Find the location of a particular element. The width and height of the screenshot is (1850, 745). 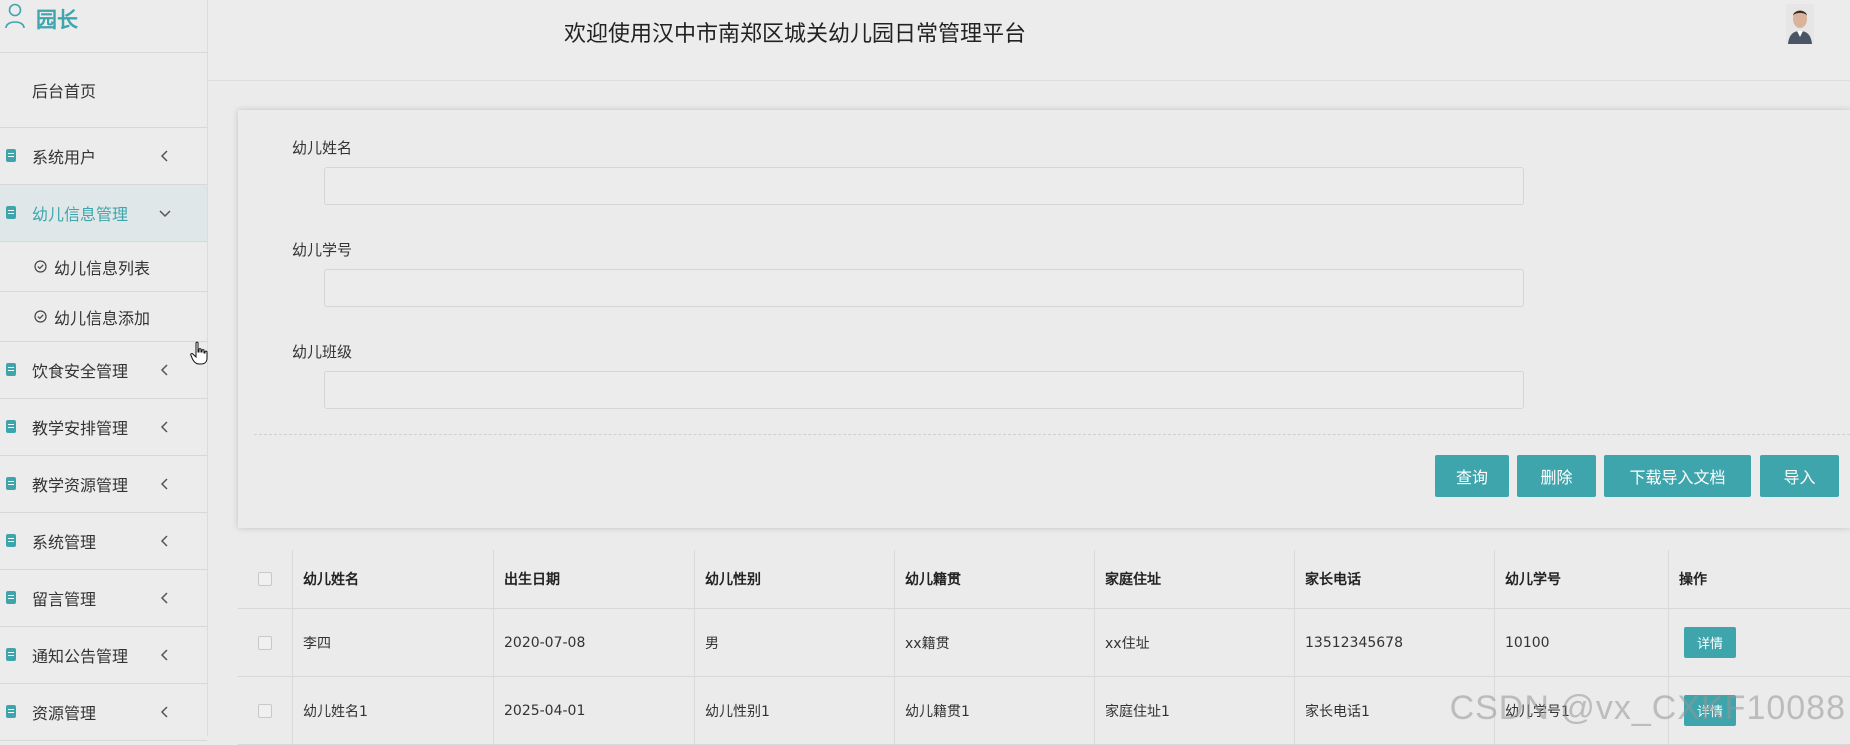

field-label-child-class: 幼儿班级 is located at coordinates (322, 352).